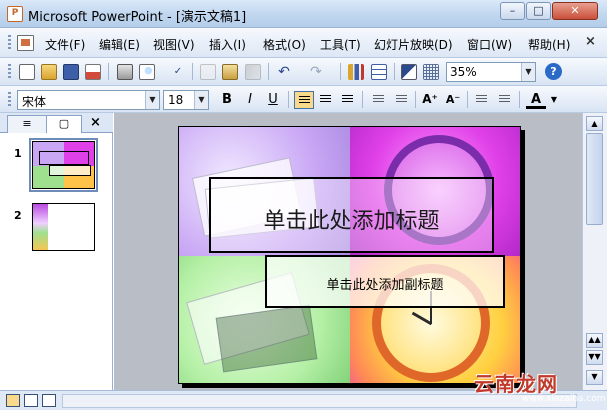 The height and width of the screenshot is (410, 607). What do you see at coordinates (413, 44) in the screenshot?
I see `menu-slideshow: 幻灯片放映(D)` at bounding box center [413, 44].